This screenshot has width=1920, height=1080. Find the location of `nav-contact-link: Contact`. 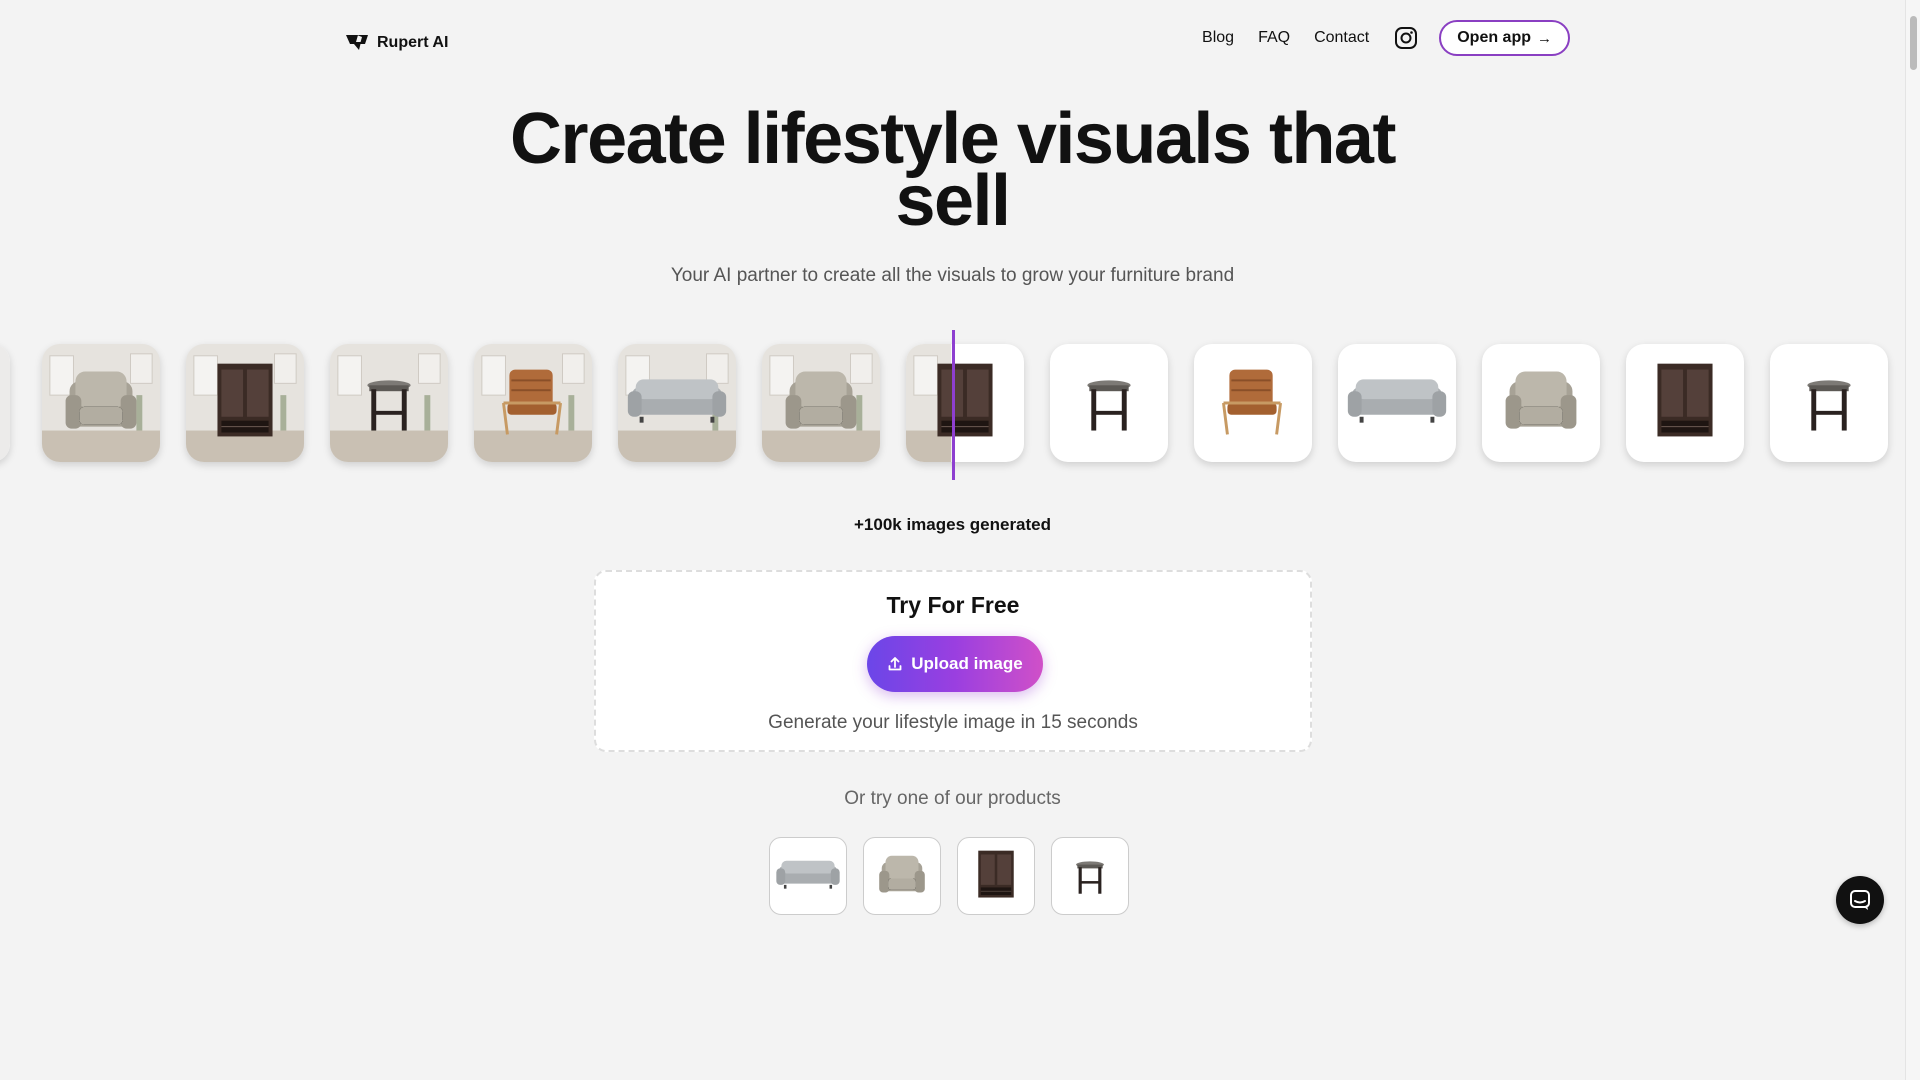

nav-contact-link: Contact is located at coordinates (1341, 38).